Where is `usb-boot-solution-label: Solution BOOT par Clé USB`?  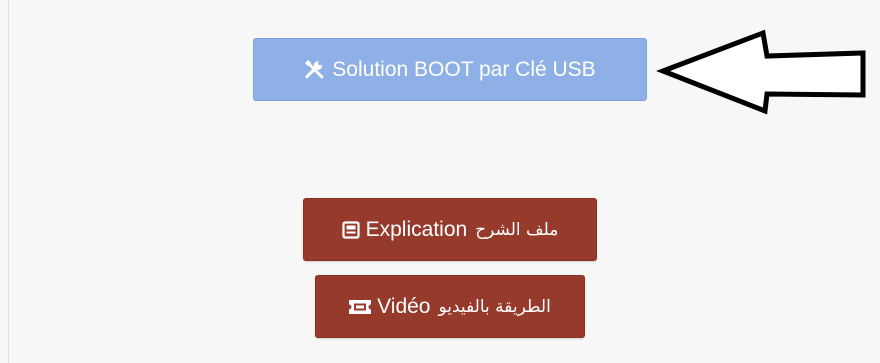 usb-boot-solution-label: Solution BOOT par Clé USB is located at coordinates (464, 69).